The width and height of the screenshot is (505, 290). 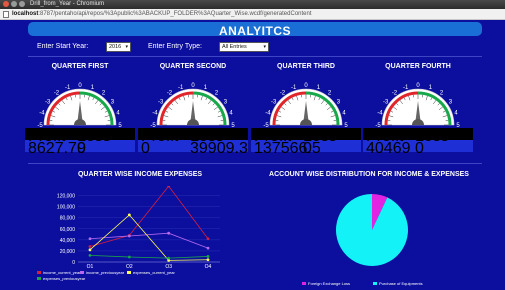 What do you see at coordinates (140, 174) in the screenshot?
I see `line-chart-title: QUARTER WISE INCOME EXPENSES` at bounding box center [140, 174].